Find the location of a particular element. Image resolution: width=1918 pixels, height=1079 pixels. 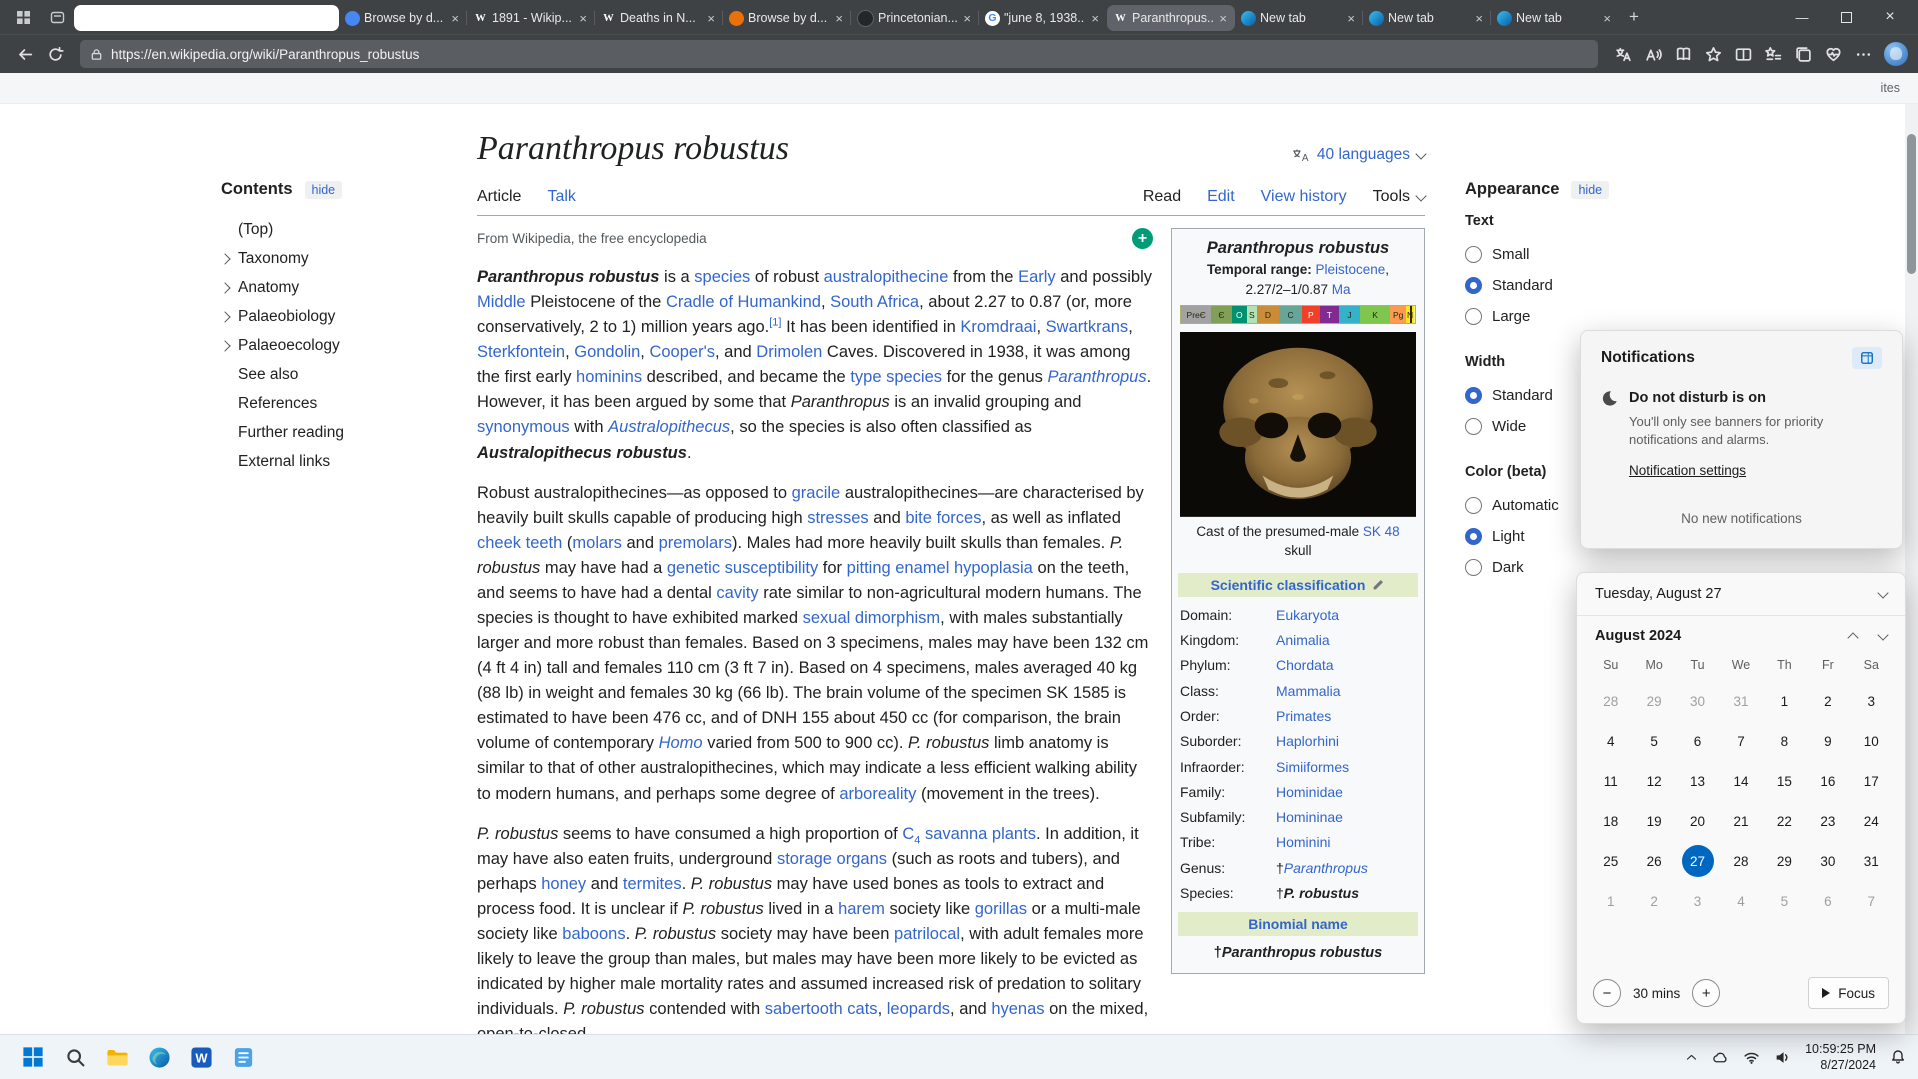

taxonomy-link: Homininae is located at coordinates (1309, 817).